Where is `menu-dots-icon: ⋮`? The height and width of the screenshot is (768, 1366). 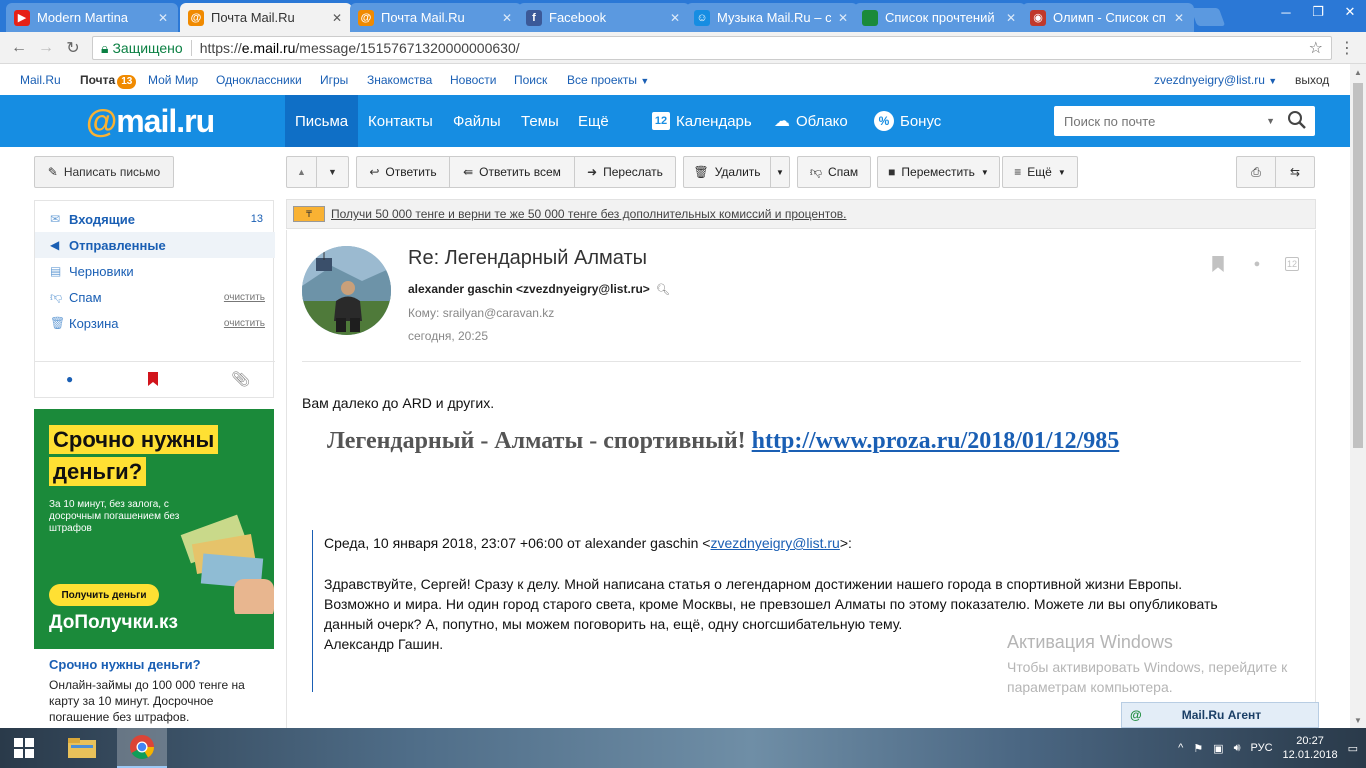 menu-dots-icon: ⋮ is located at coordinates (1347, 48).